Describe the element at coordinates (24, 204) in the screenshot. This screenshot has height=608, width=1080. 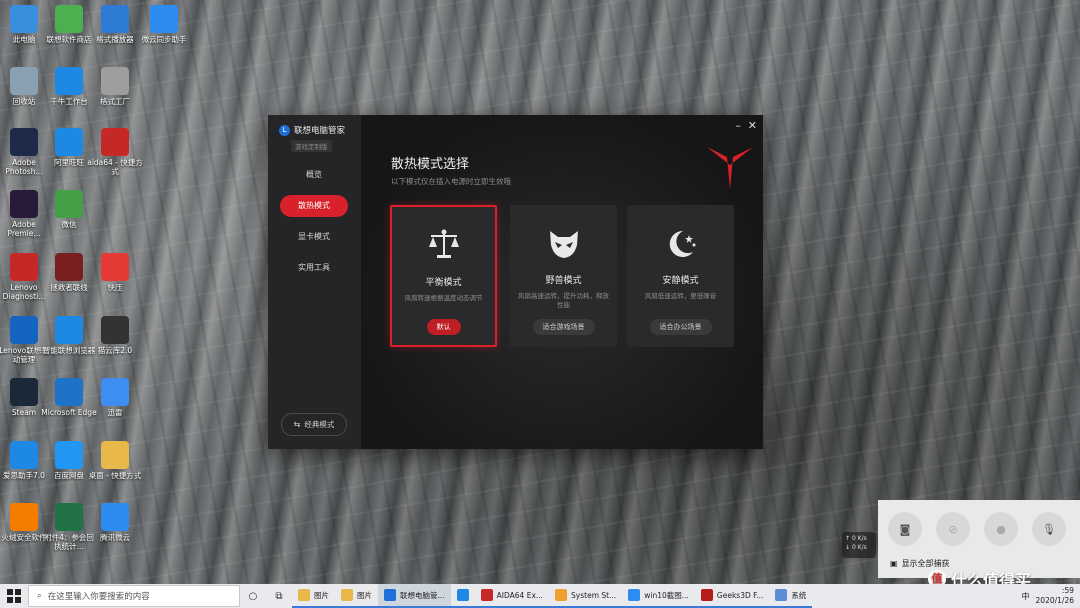
I see `premiere-icon` at that location.